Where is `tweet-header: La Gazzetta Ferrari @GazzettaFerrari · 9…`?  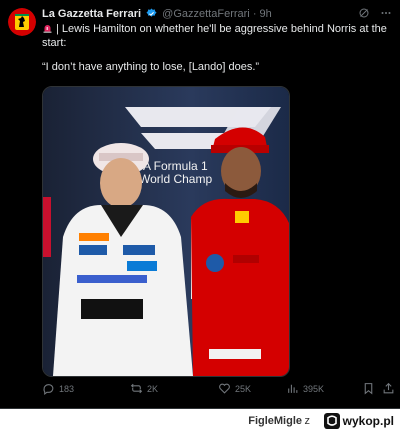
tweet-header: La Gazzetta Ferrari @GazzettaFerrari · 9… is located at coordinates (217, 15).